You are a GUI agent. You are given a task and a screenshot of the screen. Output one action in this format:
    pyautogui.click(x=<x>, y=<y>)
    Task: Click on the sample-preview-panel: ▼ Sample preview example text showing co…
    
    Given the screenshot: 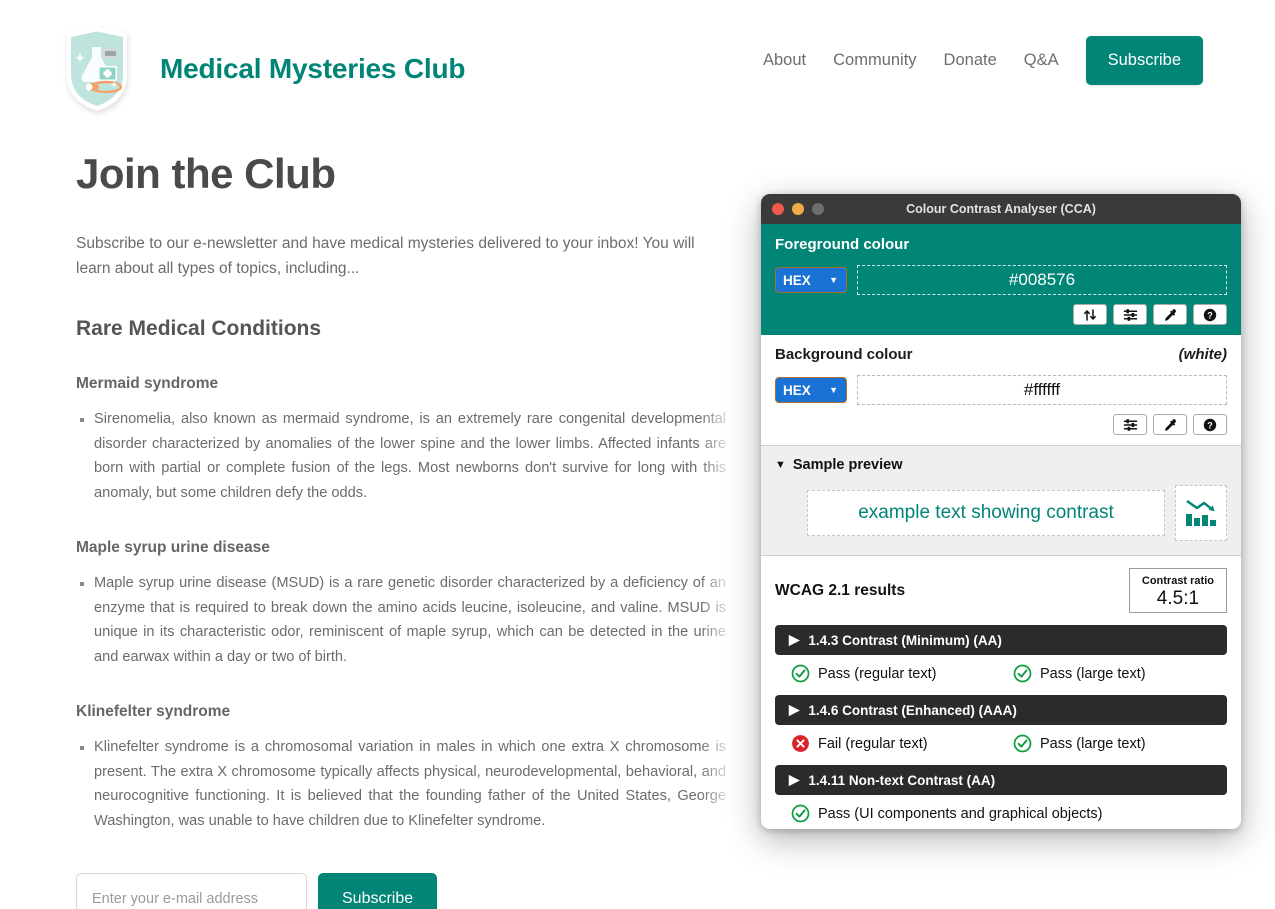 What is the action you would take?
    pyautogui.click(x=1001, y=501)
    